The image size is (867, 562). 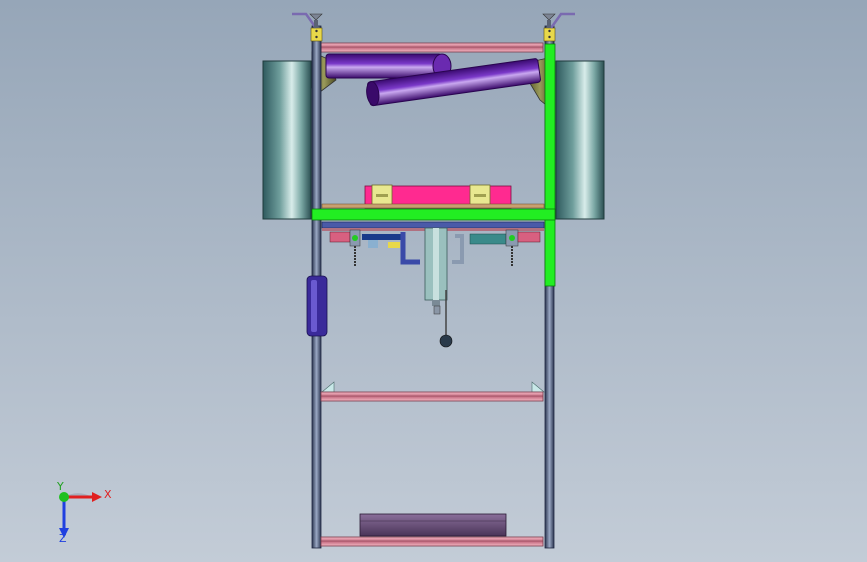 What do you see at coordinates (307, 20) in the screenshot?
I see `left-top-handle` at bounding box center [307, 20].